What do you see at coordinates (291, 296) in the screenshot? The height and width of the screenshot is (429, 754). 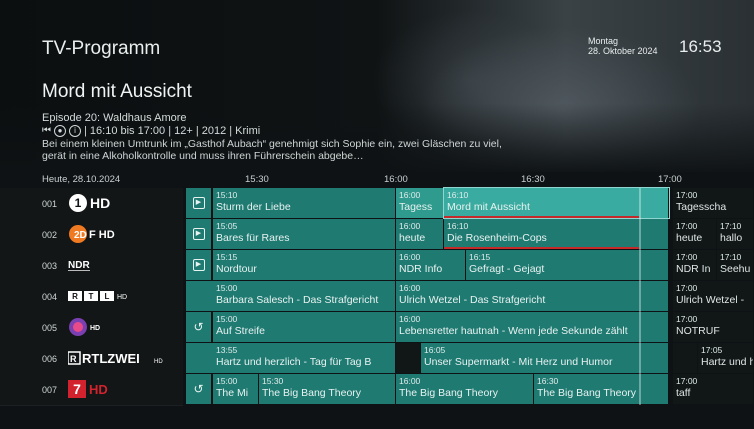 I see `program-cell: 15:00 Barbara Salesch - Das Strafgericht` at bounding box center [291, 296].